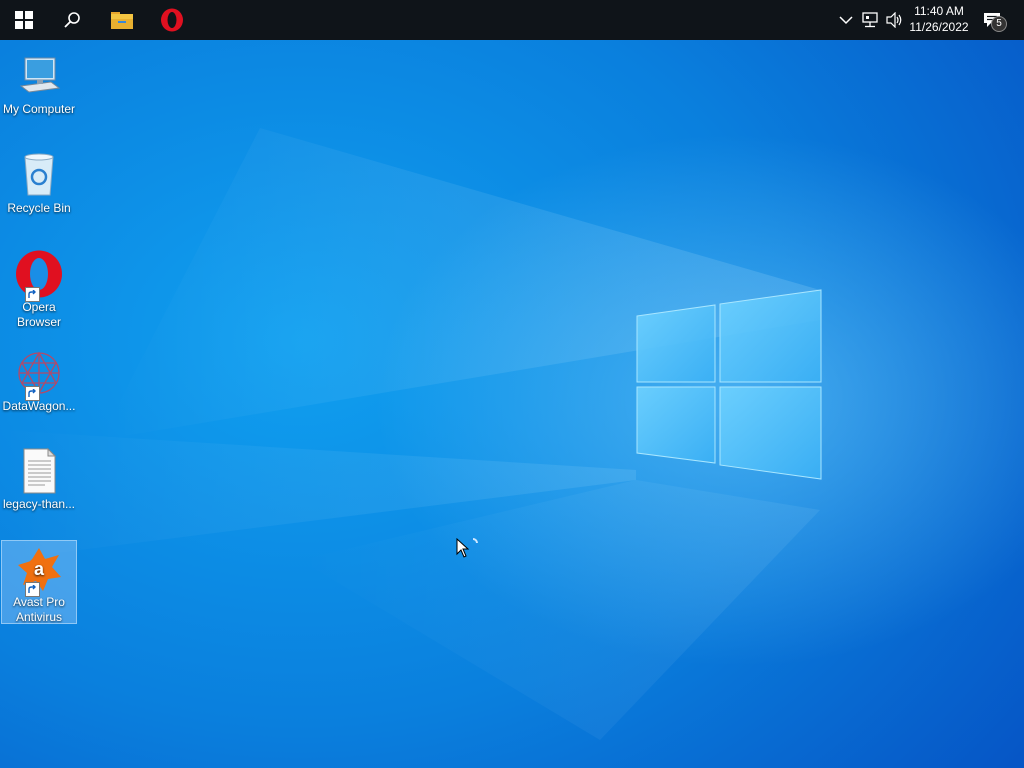 The height and width of the screenshot is (768, 1024). I want to click on desktop-icon-label: My Computer, so click(39, 109).